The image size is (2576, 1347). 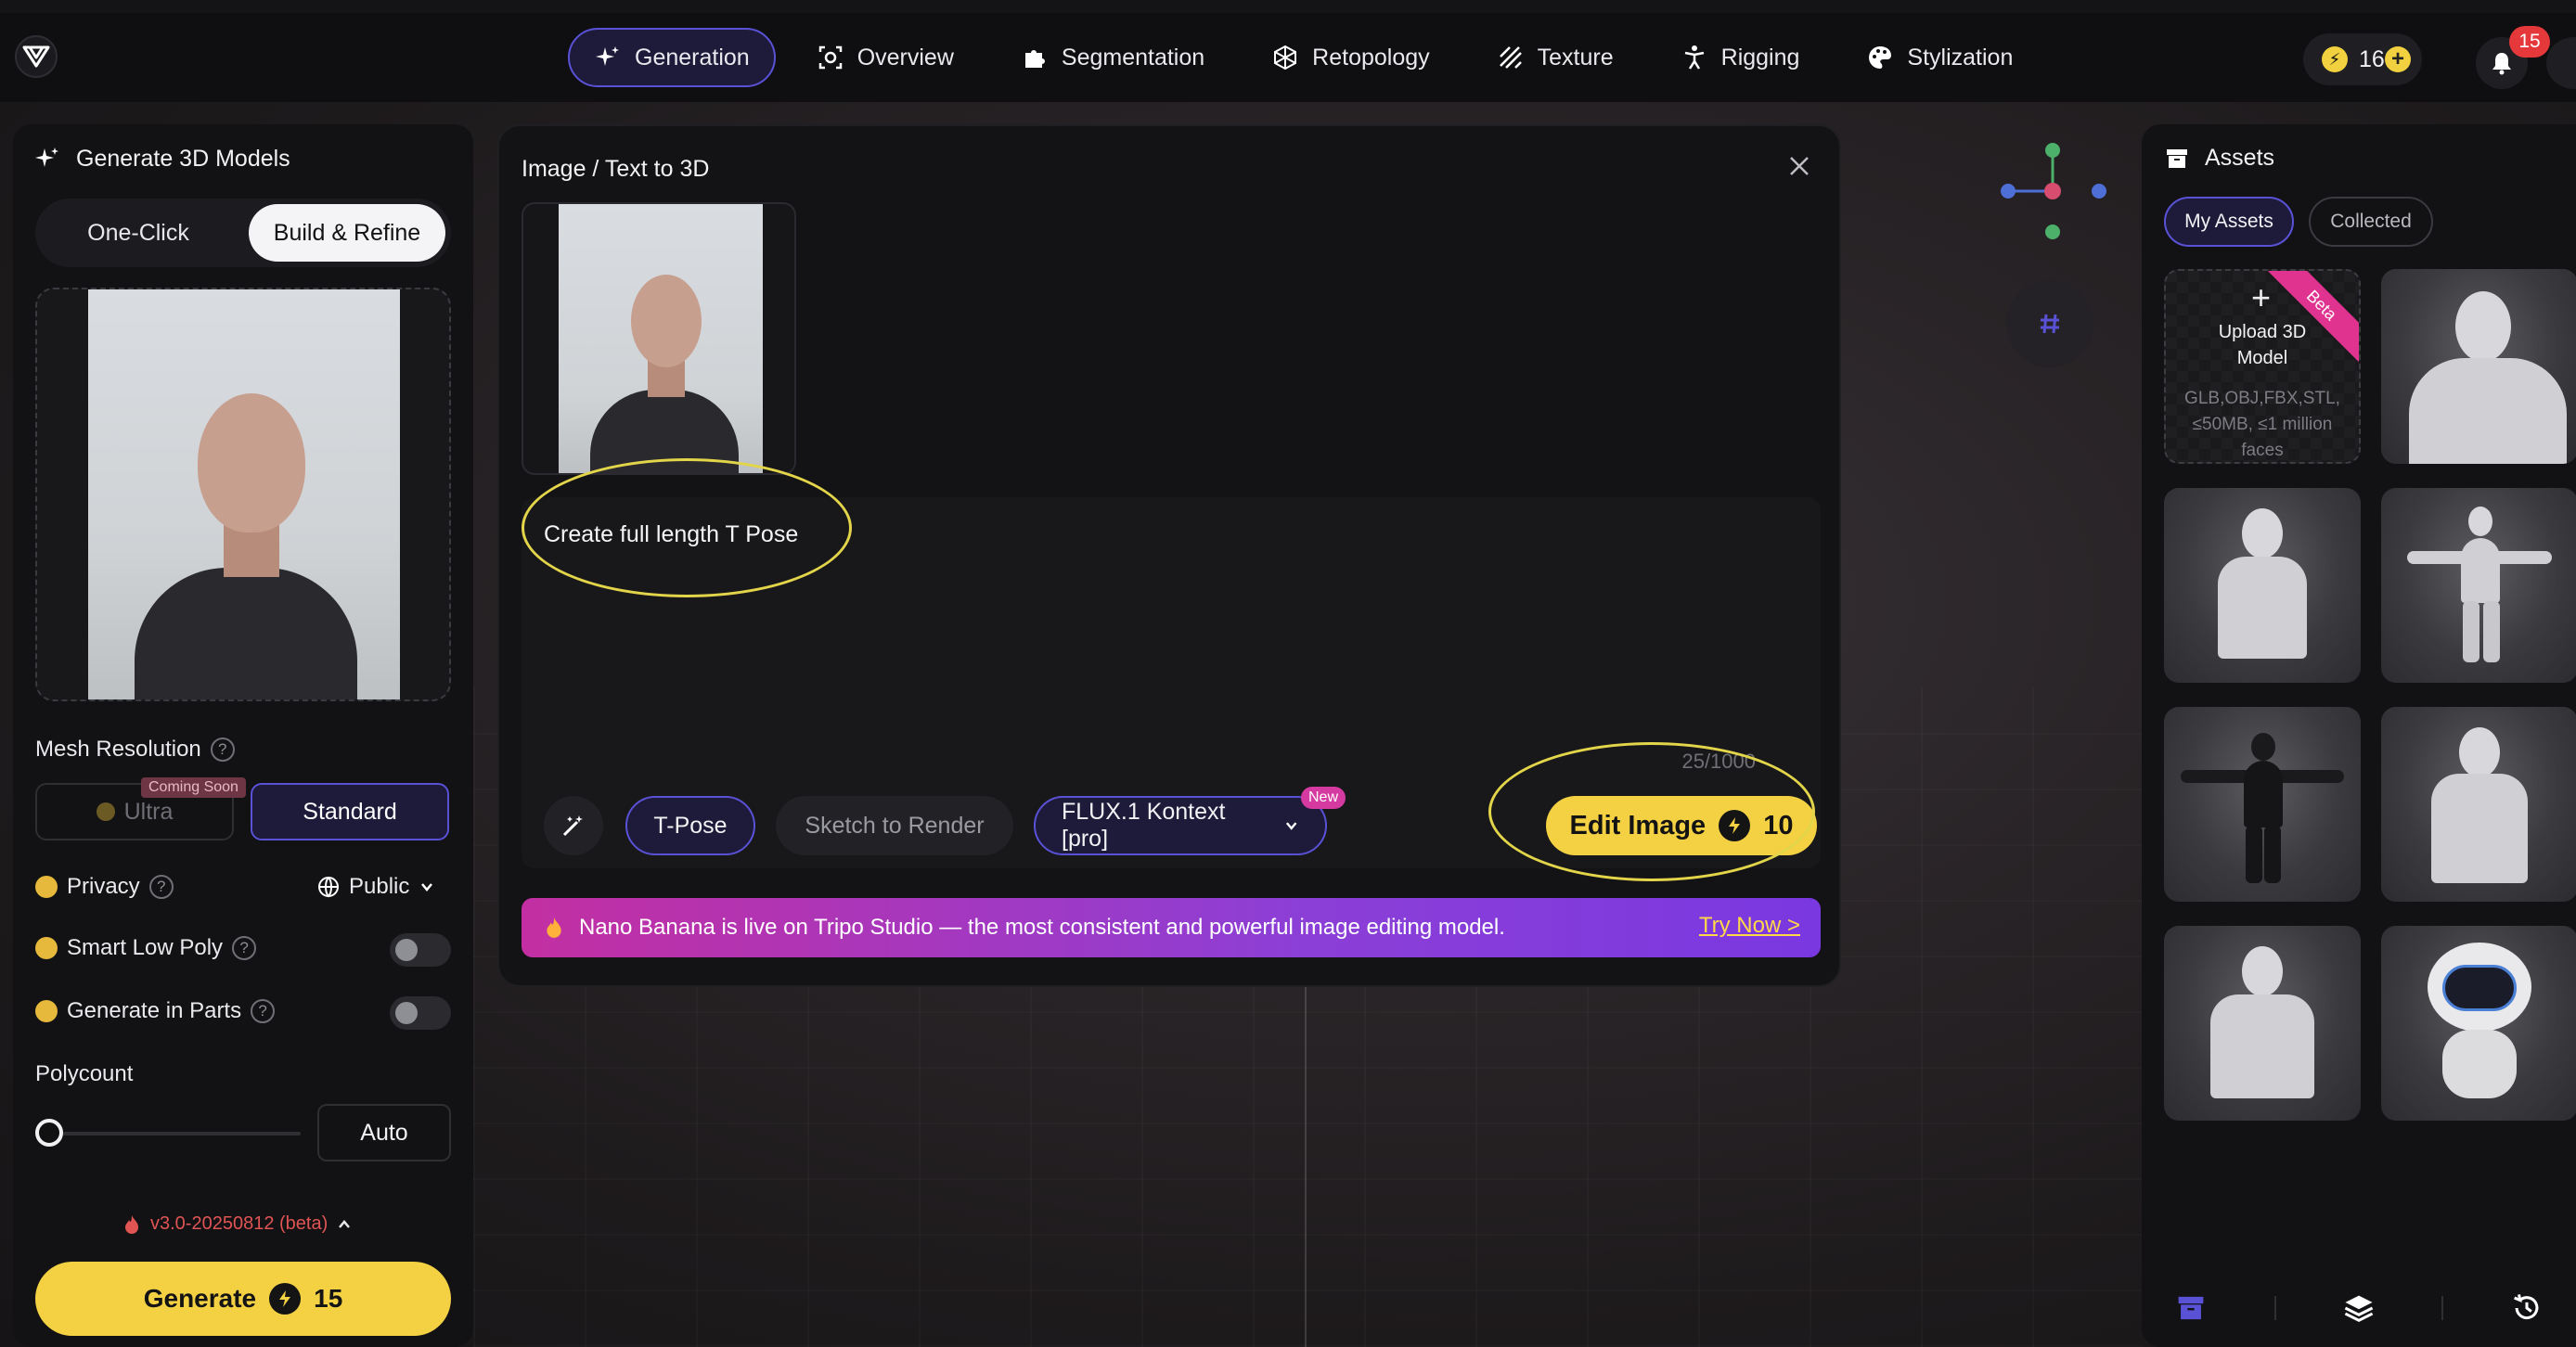 What do you see at coordinates (1323, 798) in the screenshot?
I see `new-badge: New` at bounding box center [1323, 798].